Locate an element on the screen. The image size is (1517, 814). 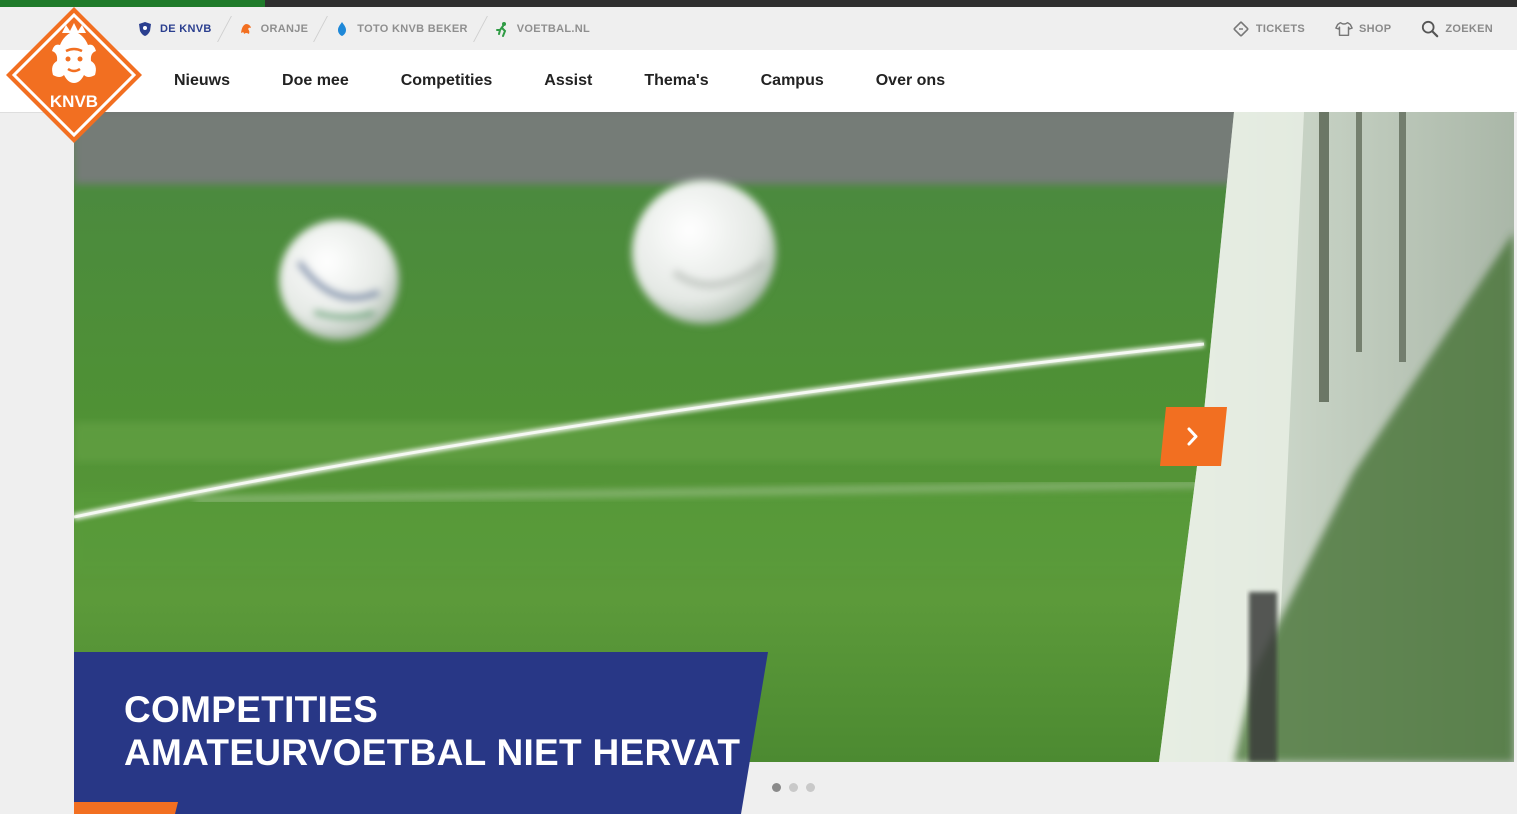
utility-link-label: DE KNVB is located at coordinates (186, 28).